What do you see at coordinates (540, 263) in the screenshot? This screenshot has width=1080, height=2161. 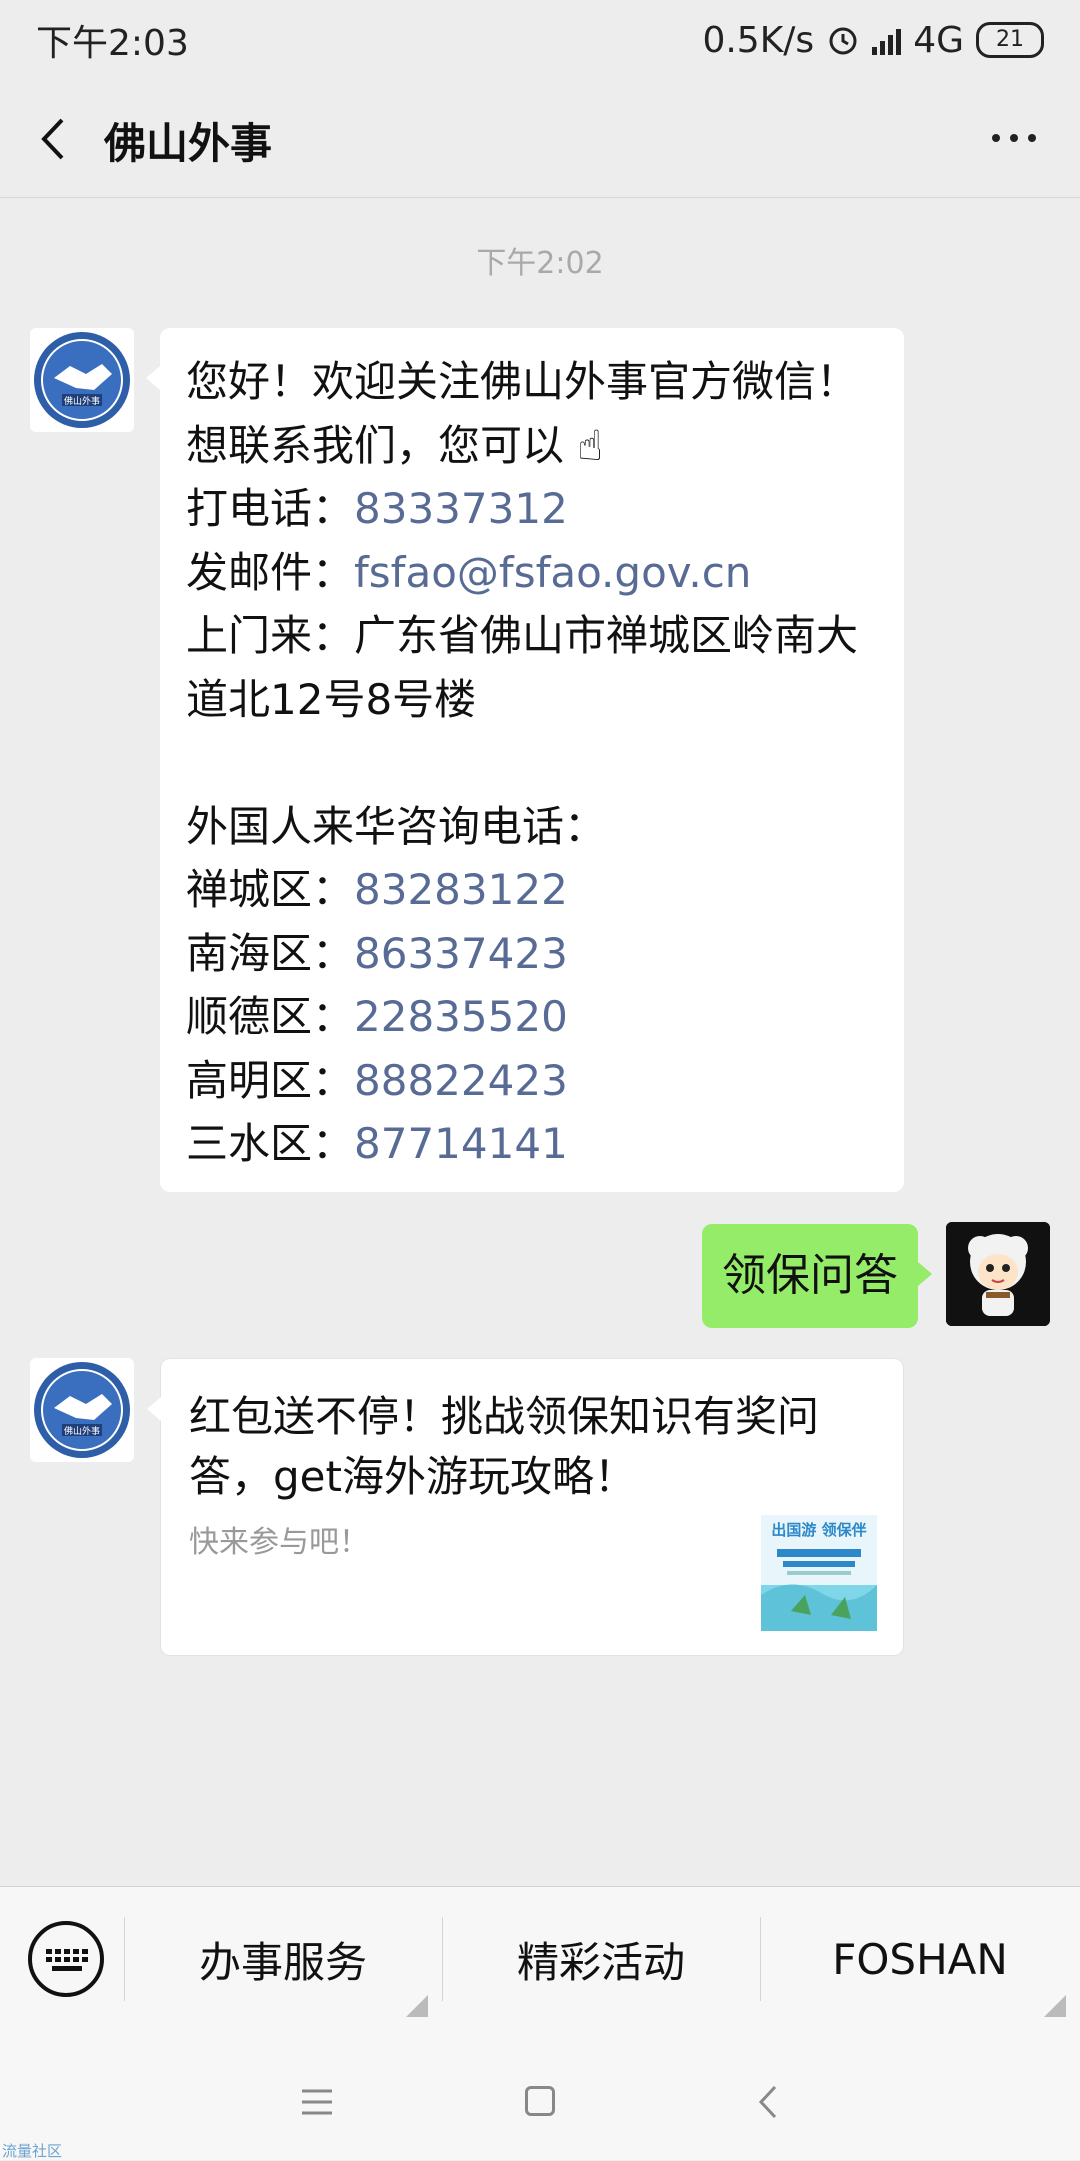 I see `message-timestamp: 下午2:02` at bounding box center [540, 263].